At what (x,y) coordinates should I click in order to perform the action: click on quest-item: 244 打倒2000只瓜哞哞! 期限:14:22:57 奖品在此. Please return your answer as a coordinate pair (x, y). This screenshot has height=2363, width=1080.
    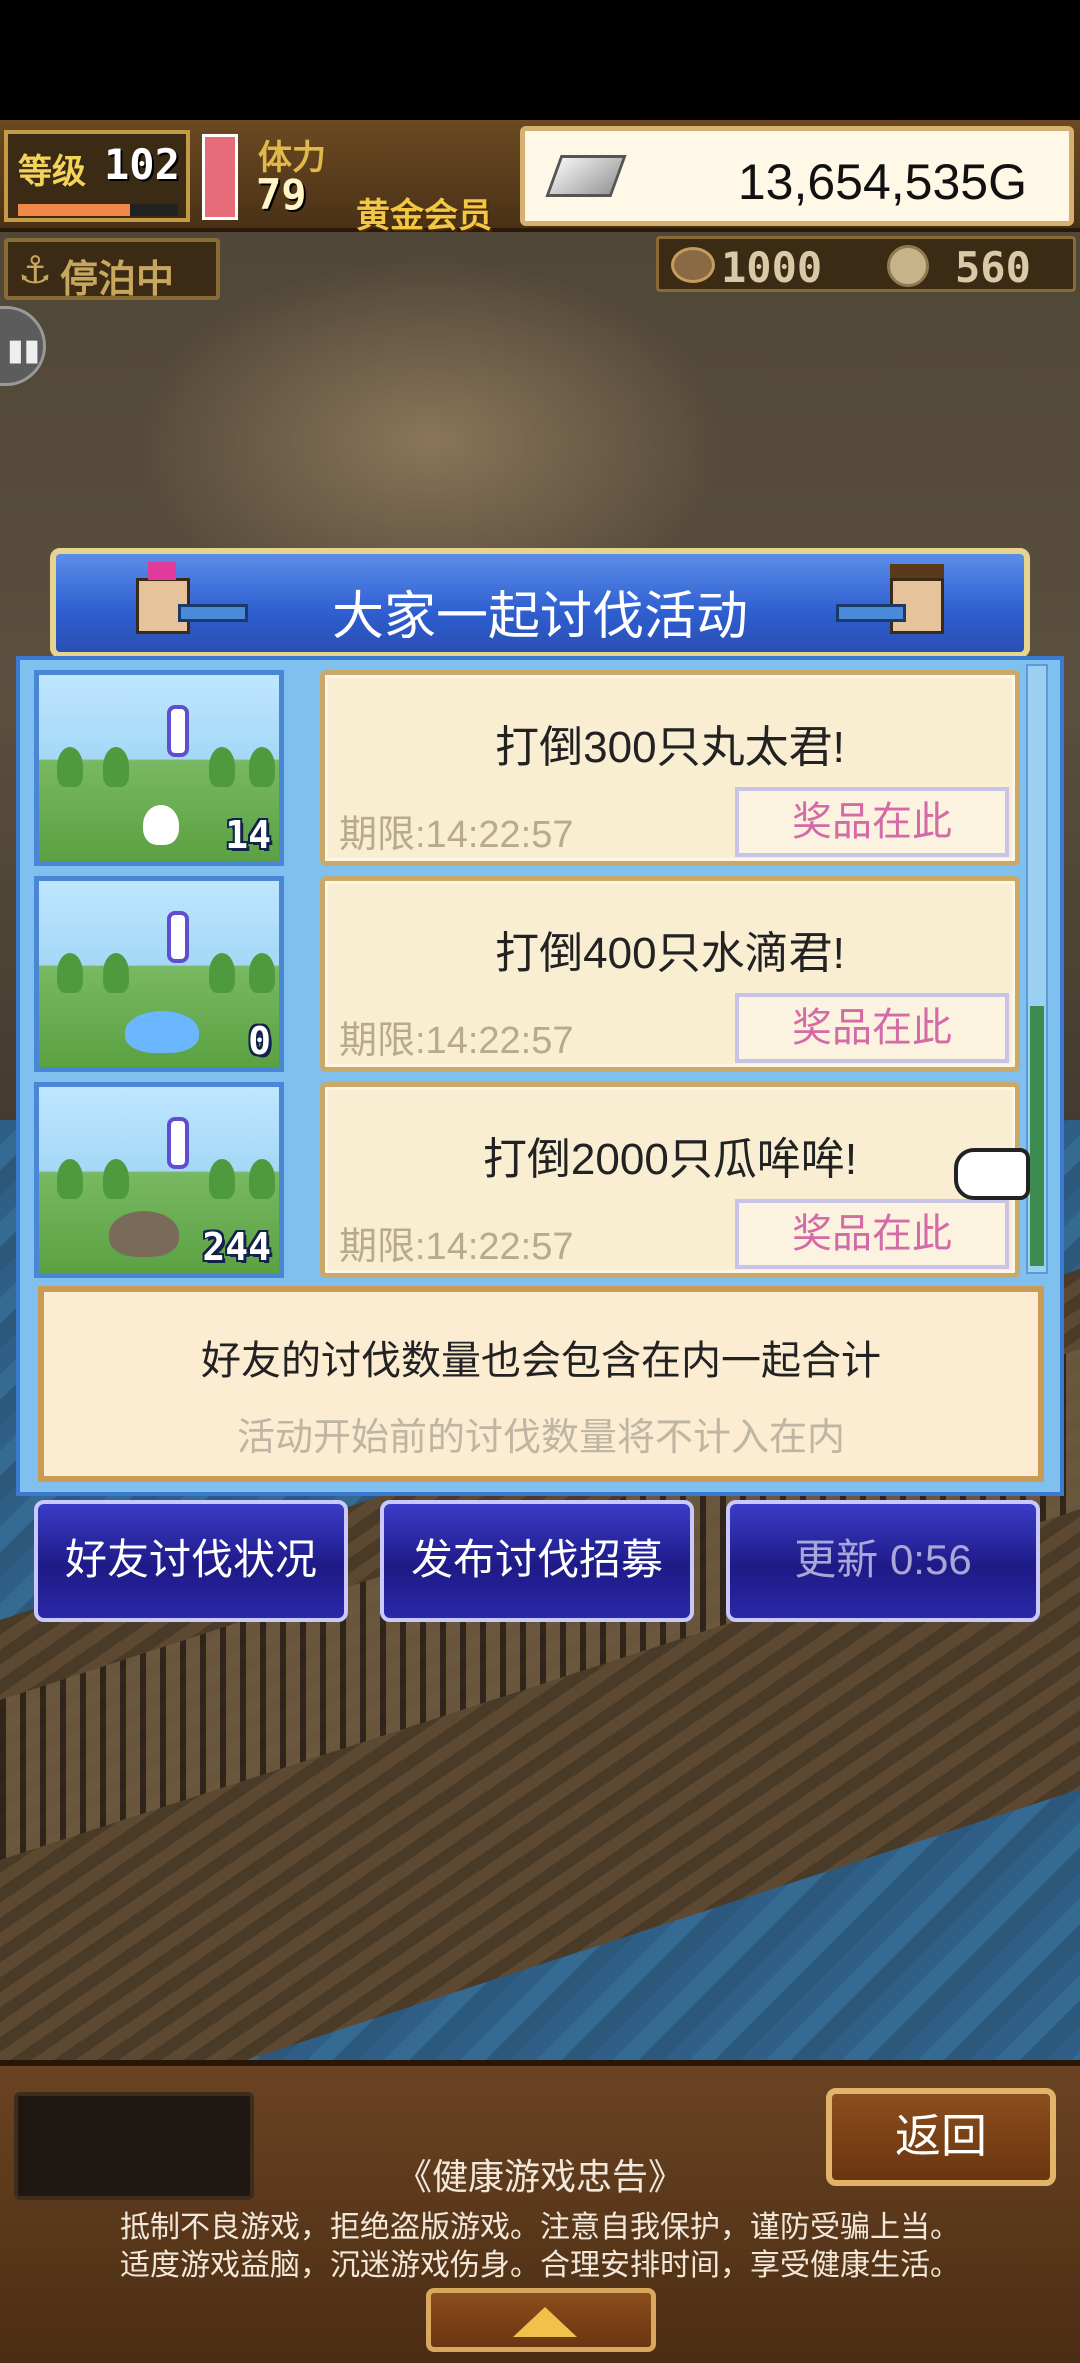
    Looking at the image, I should click on (529, 1180).